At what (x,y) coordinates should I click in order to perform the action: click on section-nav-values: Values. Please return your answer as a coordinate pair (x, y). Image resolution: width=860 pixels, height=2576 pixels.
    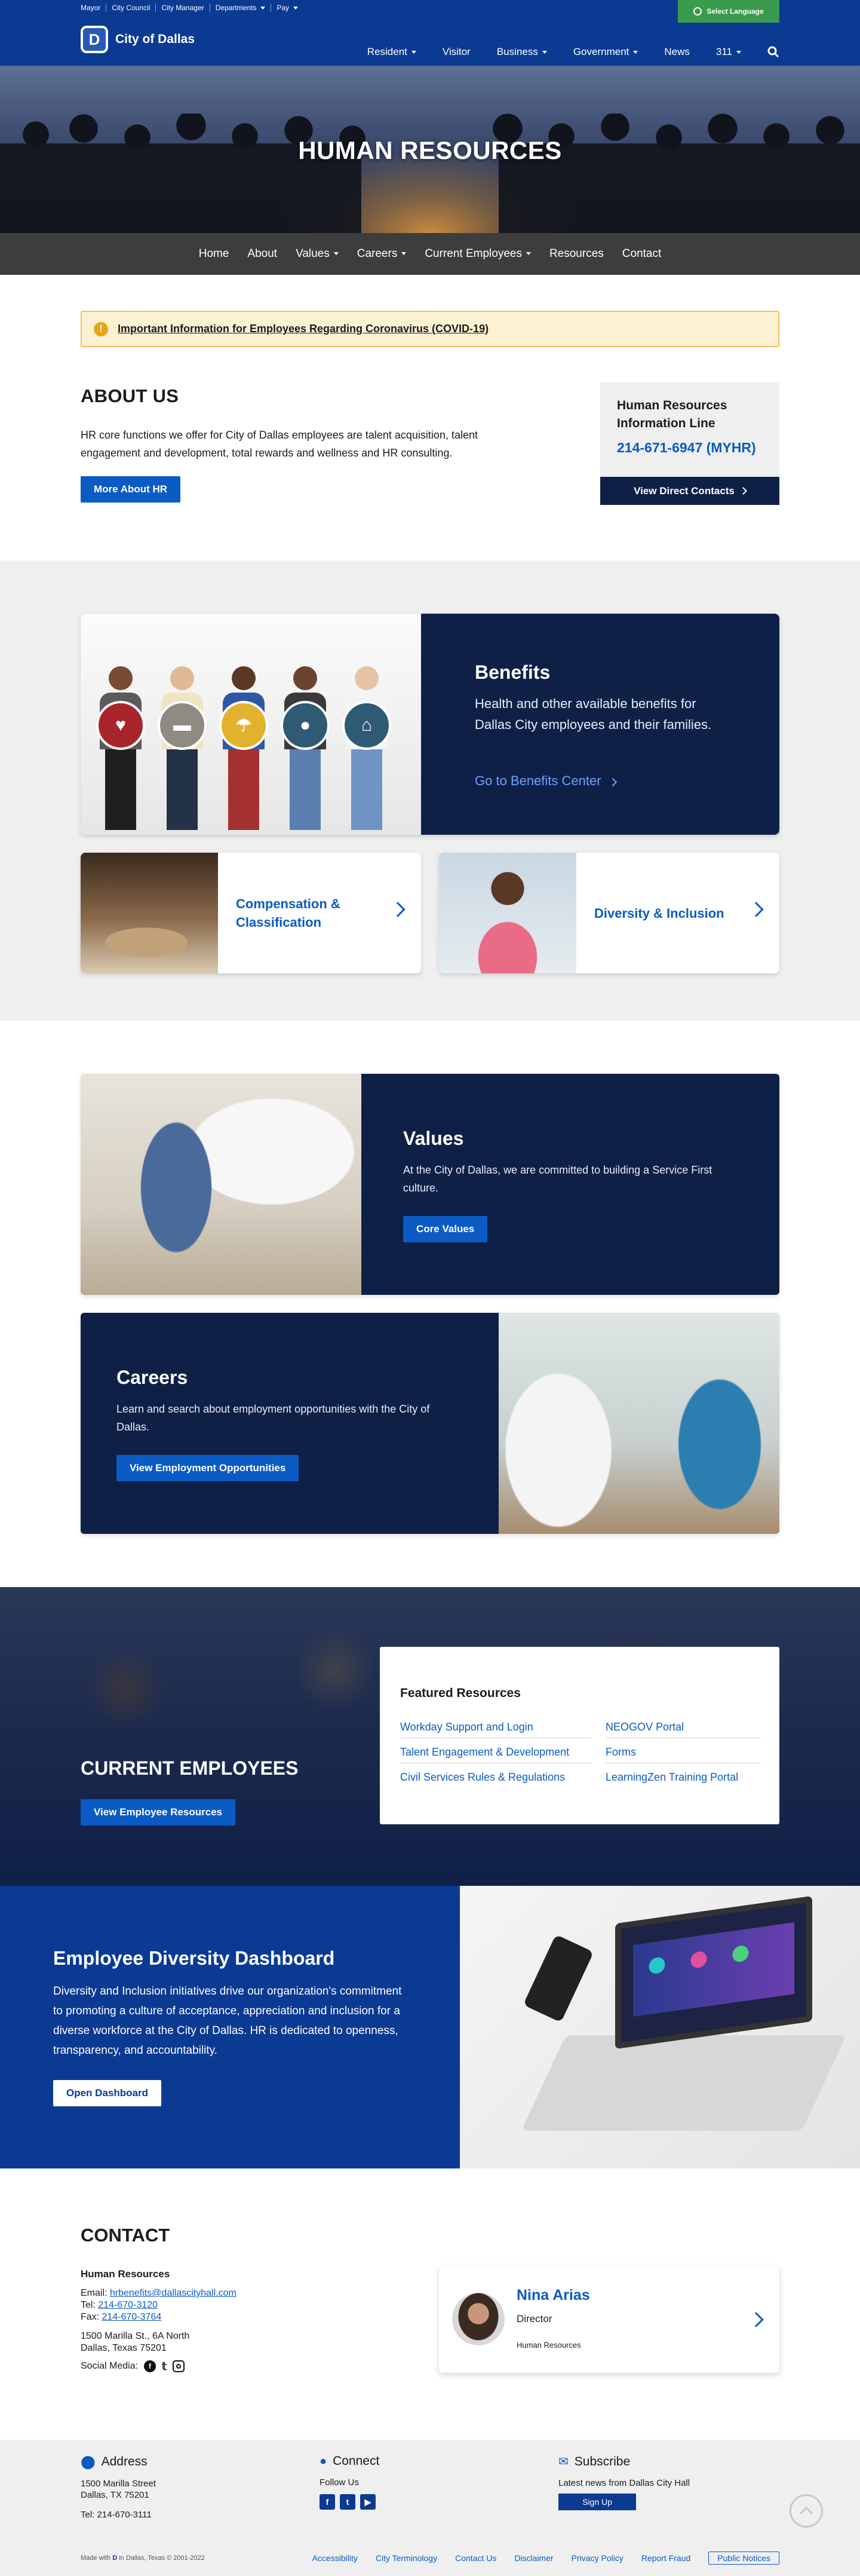
    Looking at the image, I should click on (318, 254).